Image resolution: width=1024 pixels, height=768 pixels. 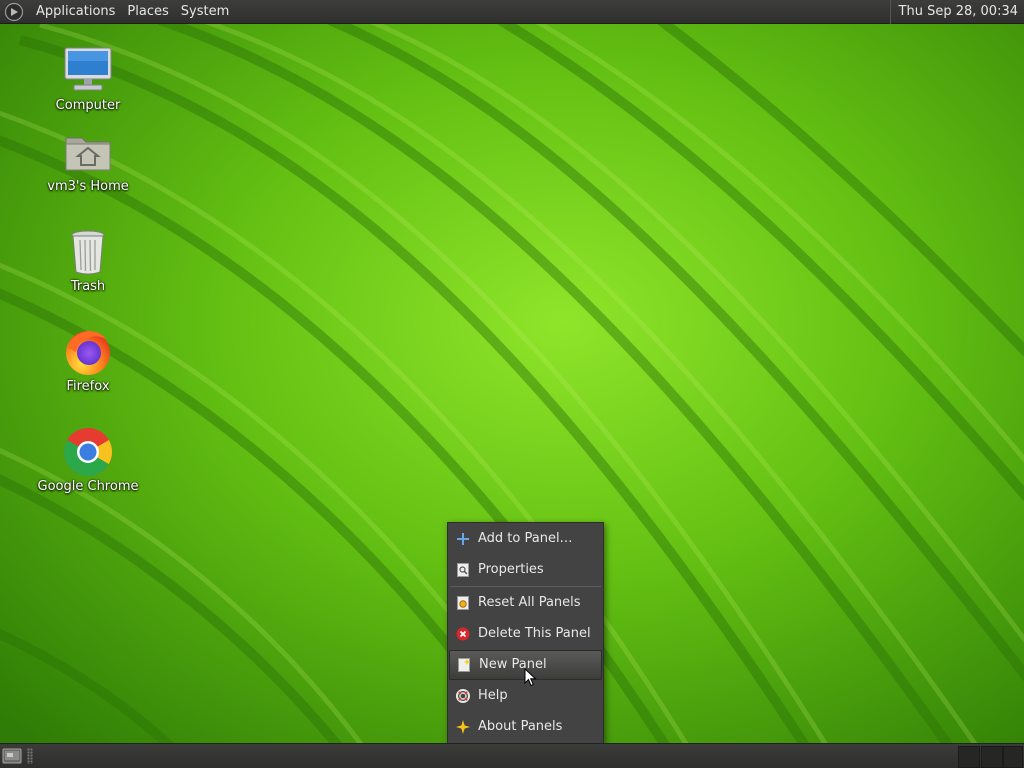 I want to click on system-menu: System, so click(x=205, y=12).